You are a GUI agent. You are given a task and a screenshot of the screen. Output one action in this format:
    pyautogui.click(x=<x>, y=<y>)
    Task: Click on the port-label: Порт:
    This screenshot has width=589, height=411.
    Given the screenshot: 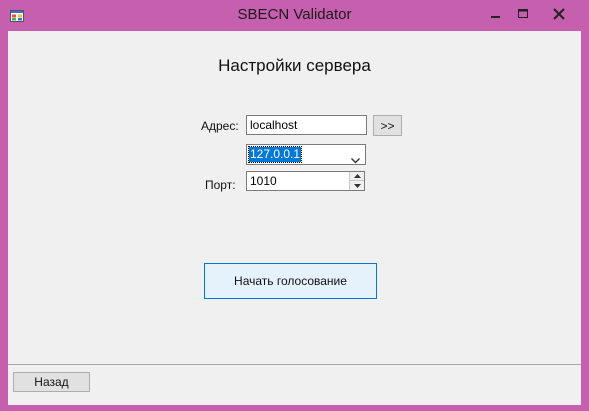 What is the action you would take?
    pyautogui.click(x=220, y=185)
    